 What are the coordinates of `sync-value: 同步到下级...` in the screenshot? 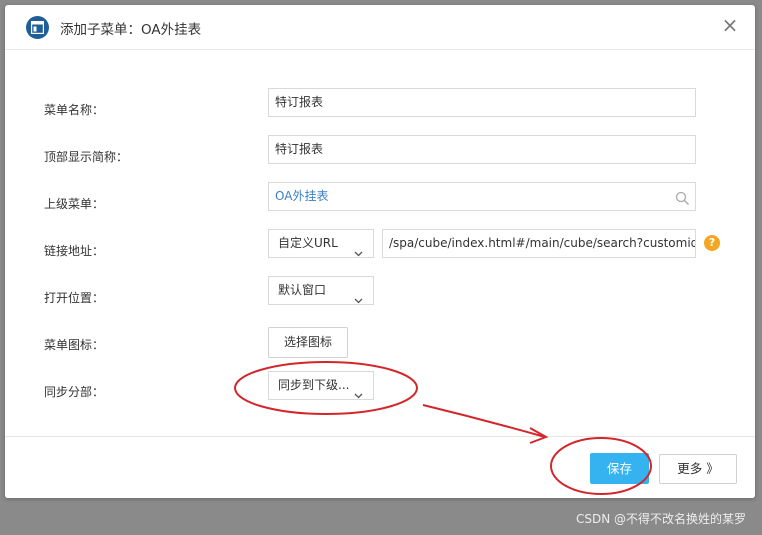 It's located at (314, 385).